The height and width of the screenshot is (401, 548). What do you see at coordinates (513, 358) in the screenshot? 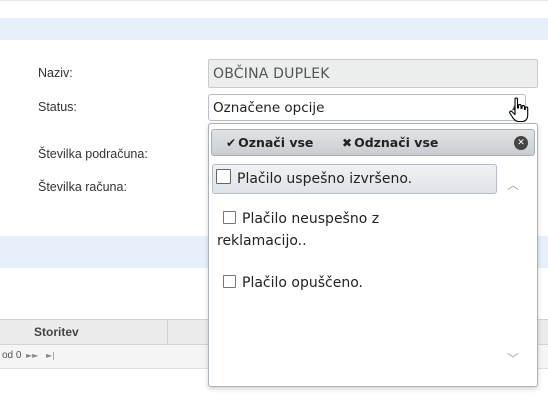
I see `chevron-down-icon: ﹀` at bounding box center [513, 358].